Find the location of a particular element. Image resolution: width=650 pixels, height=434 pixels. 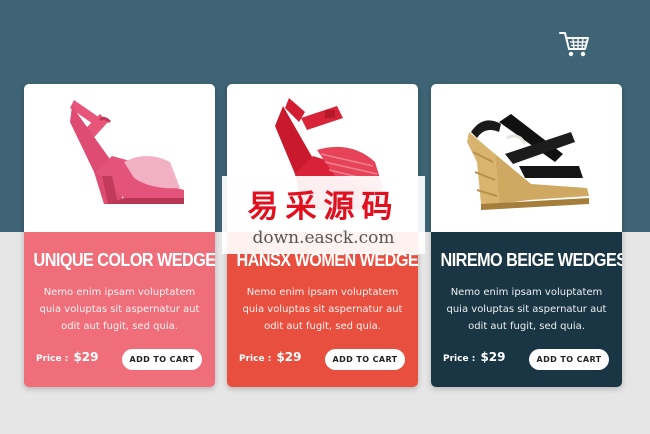

watermark-url: down.easck.com is located at coordinates (323, 238).